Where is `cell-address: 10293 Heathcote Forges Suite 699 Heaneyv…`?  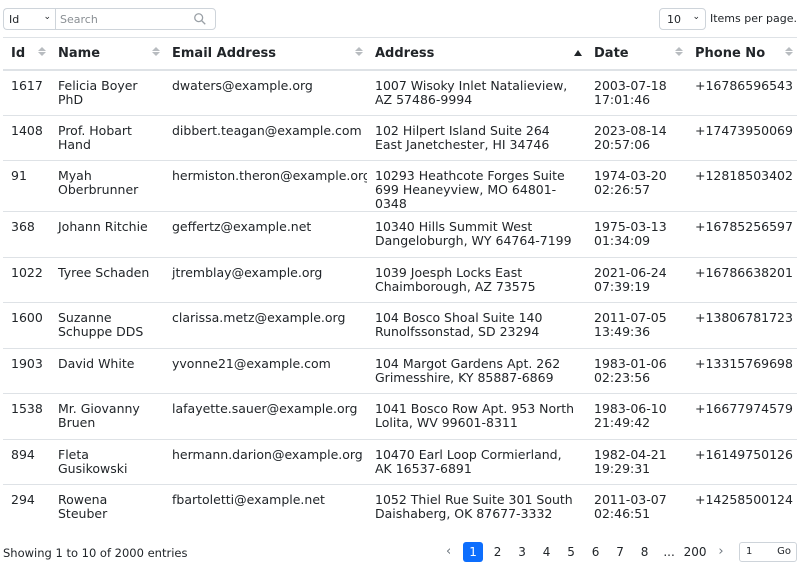 cell-address: 10293 Heathcote Forges Suite 699 Heaneyv… is located at coordinates (476, 186).